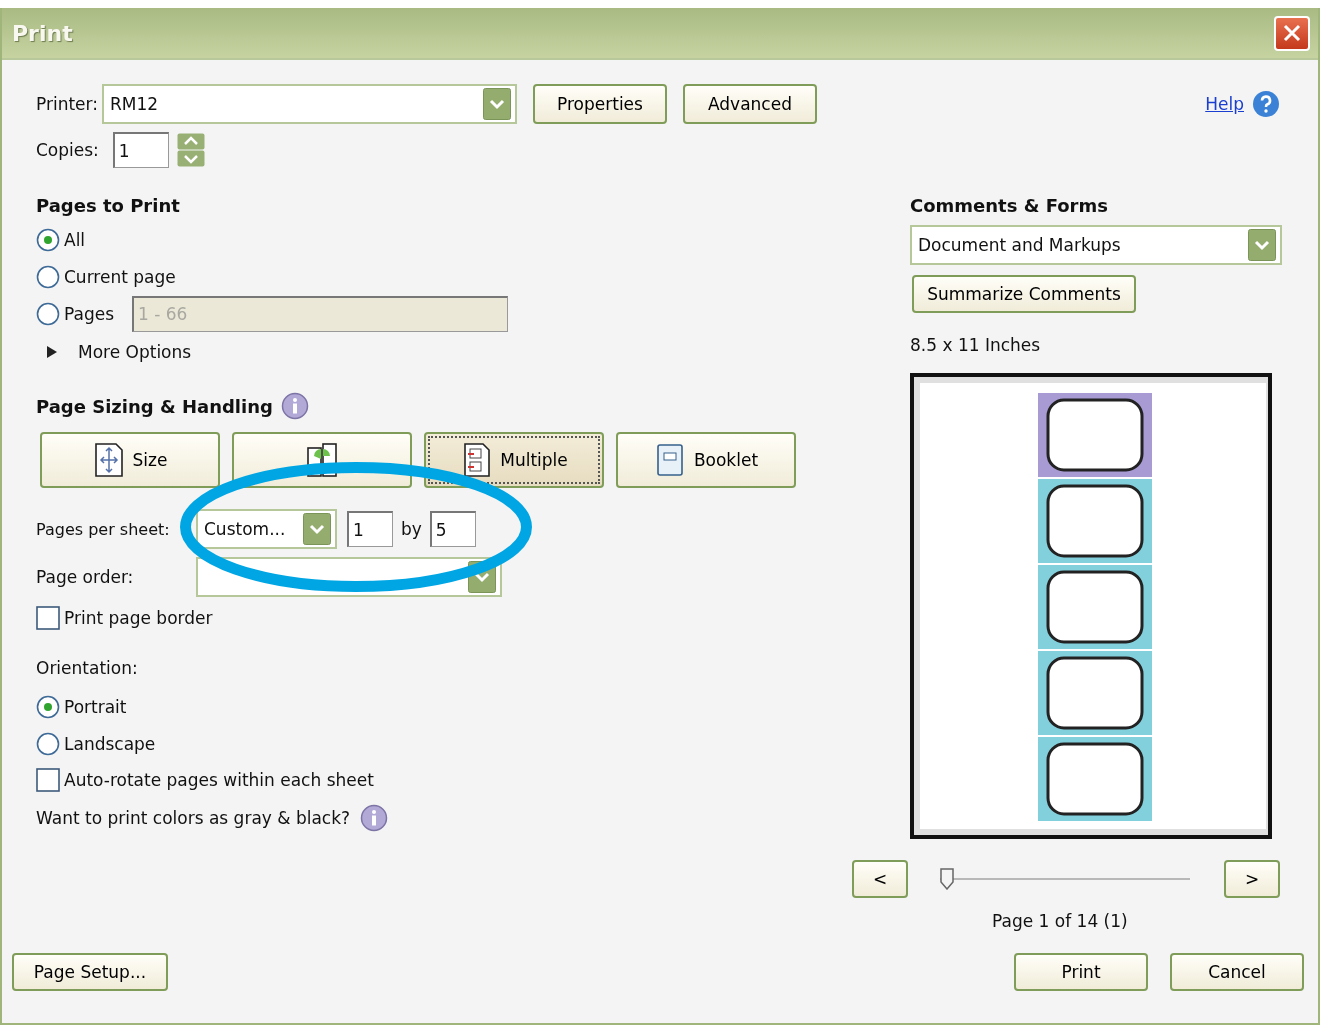 The width and height of the screenshot is (1320, 1027). I want to click on help-icon, so click(1266, 104).